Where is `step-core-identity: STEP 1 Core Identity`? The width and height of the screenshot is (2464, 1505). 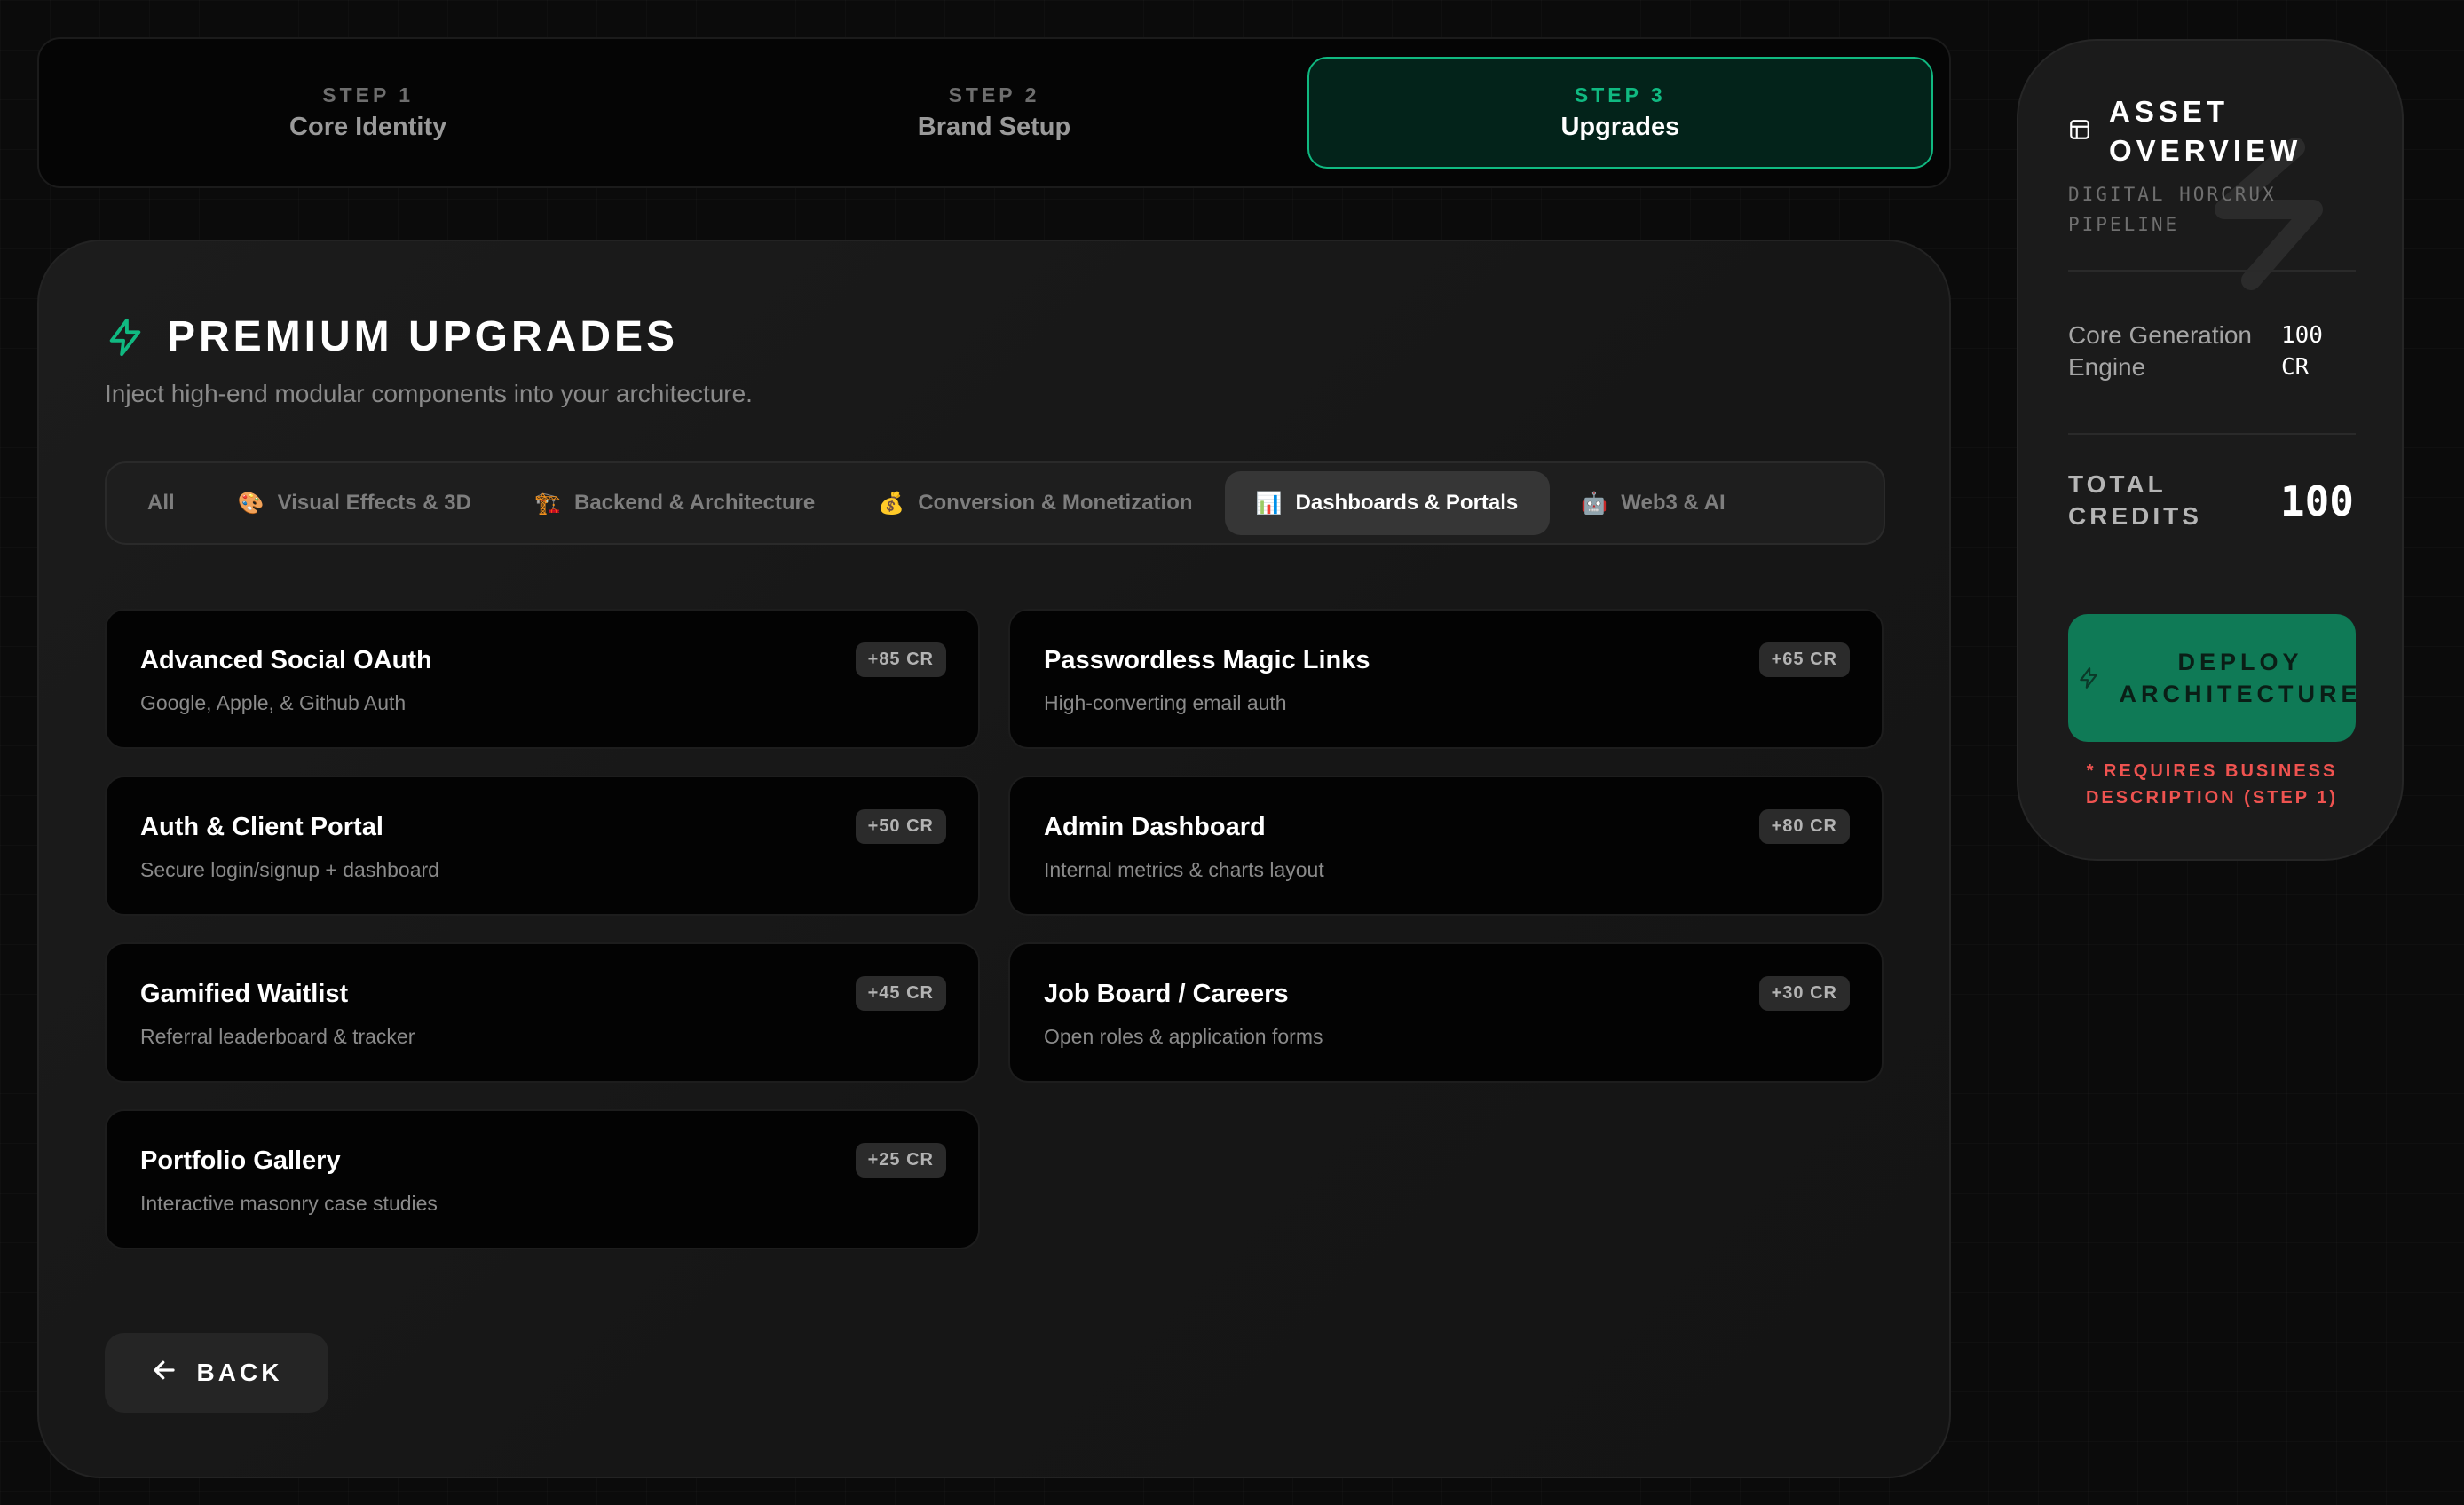 step-core-identity: STEP 1 Core Identity is located at coordinates (368, 113).